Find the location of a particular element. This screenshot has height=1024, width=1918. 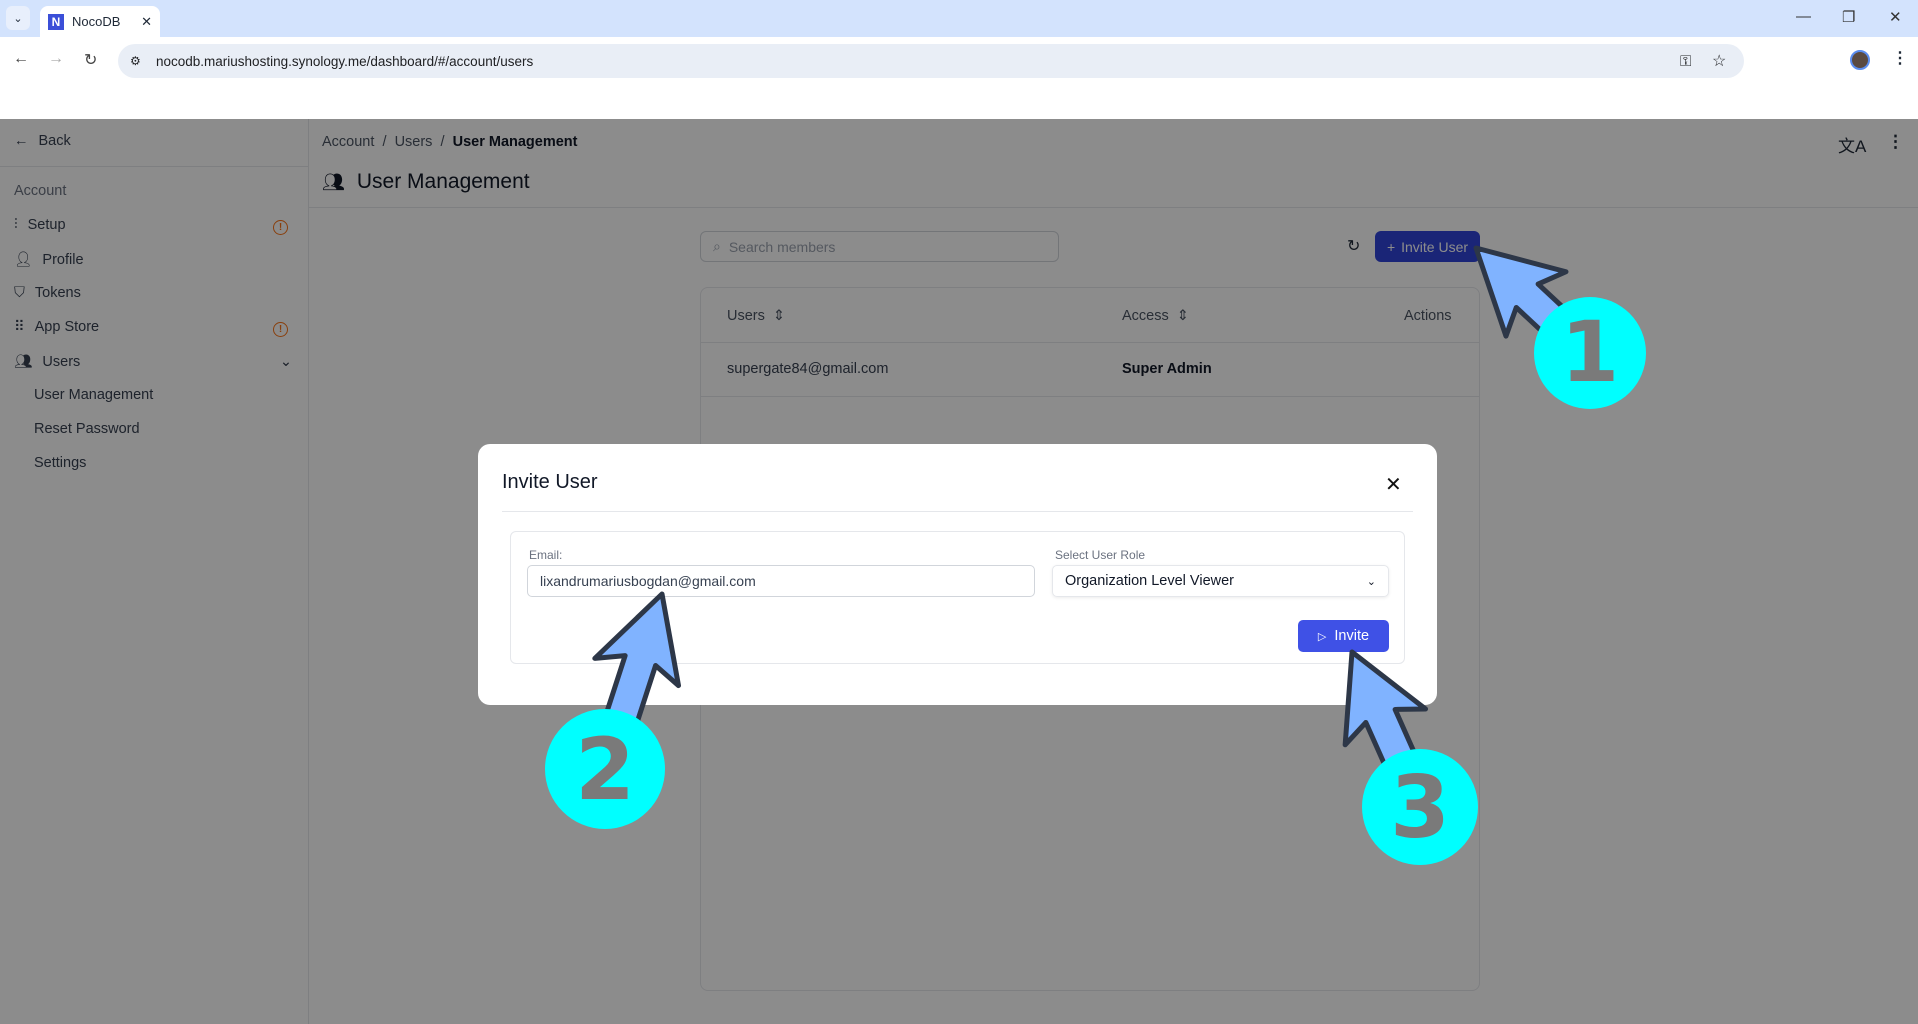

browser-tab: N NocoDB ✕ is located at coordinates (100, 21).